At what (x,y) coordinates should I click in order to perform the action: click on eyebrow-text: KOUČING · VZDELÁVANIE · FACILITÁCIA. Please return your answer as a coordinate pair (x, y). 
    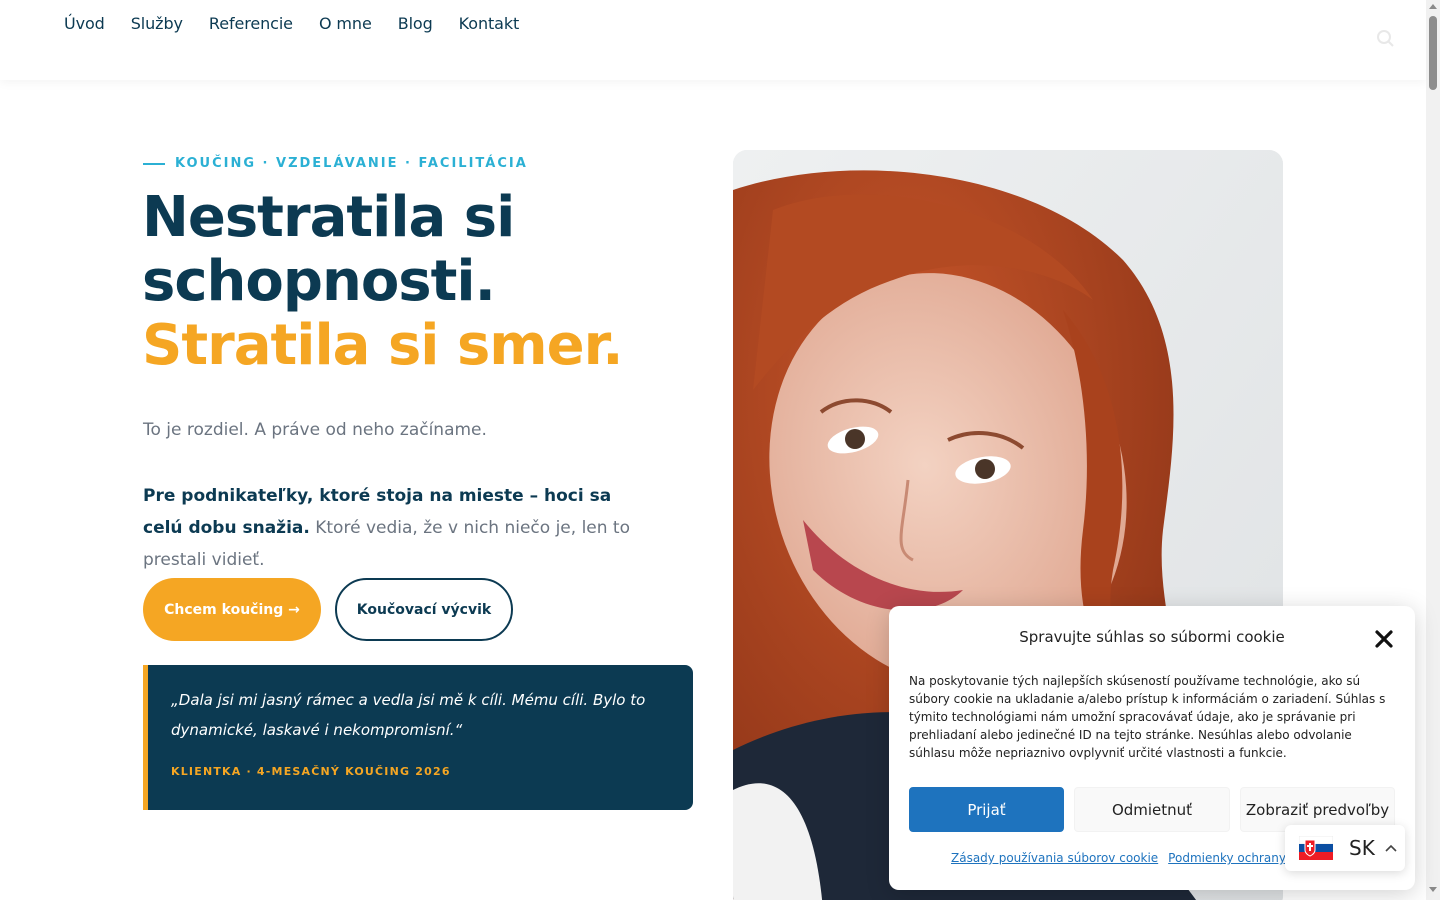
    Looking at the image, I should click on (351, 163).